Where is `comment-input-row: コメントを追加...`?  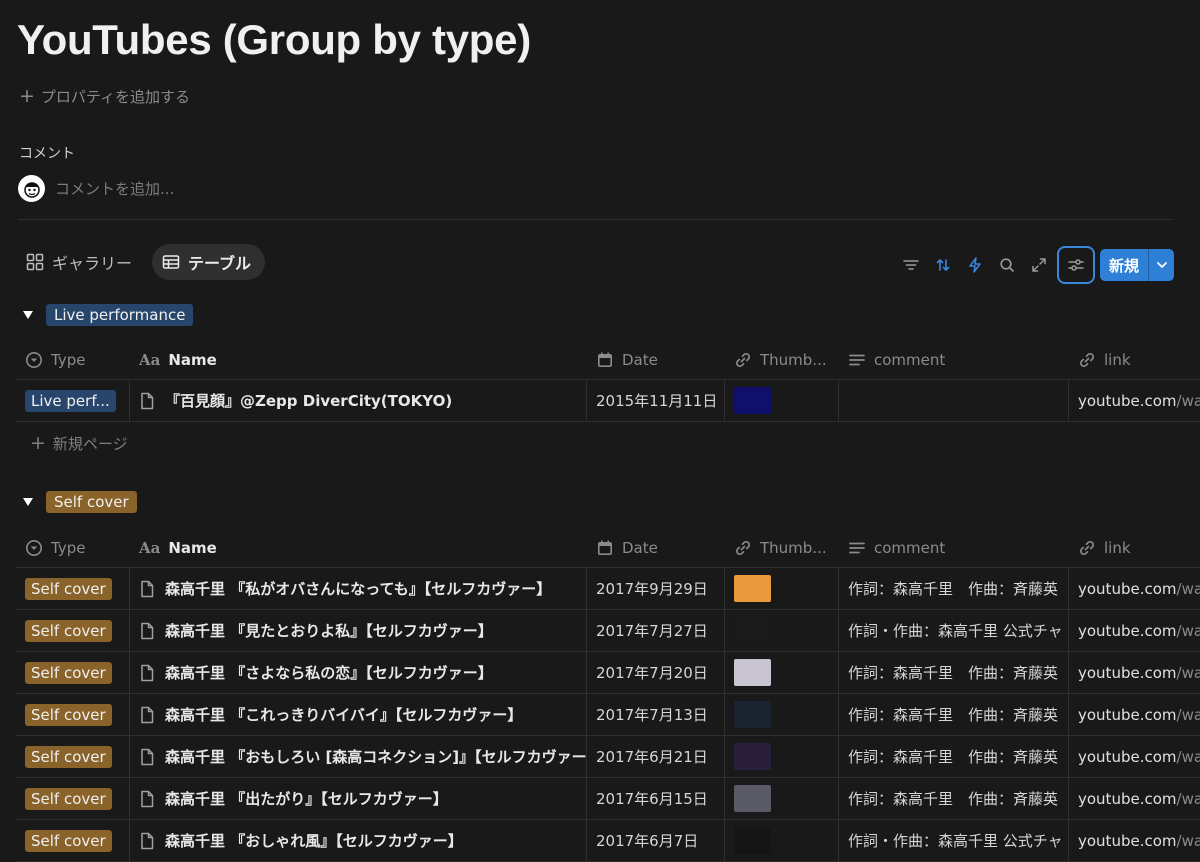 comment-input-row: コメントを追加... is located at coordinates (96, 188).